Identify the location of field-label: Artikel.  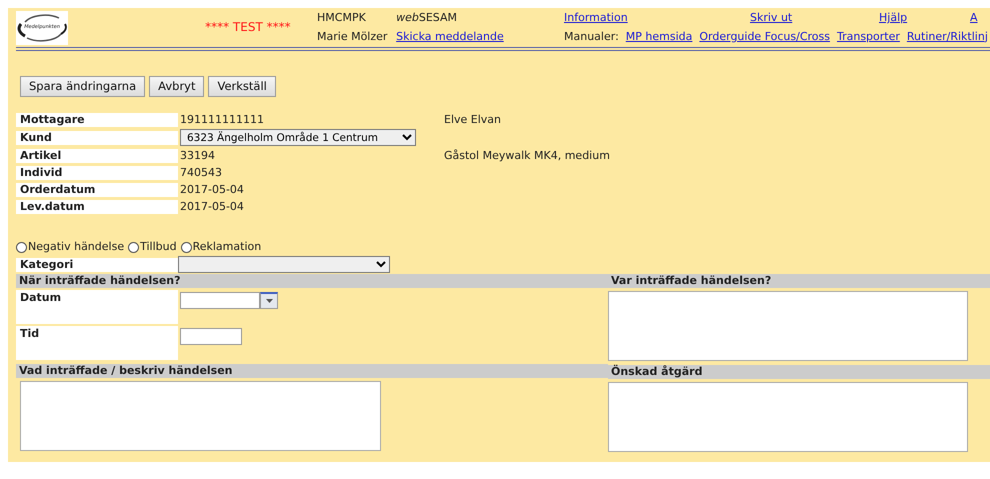
(97, 156).